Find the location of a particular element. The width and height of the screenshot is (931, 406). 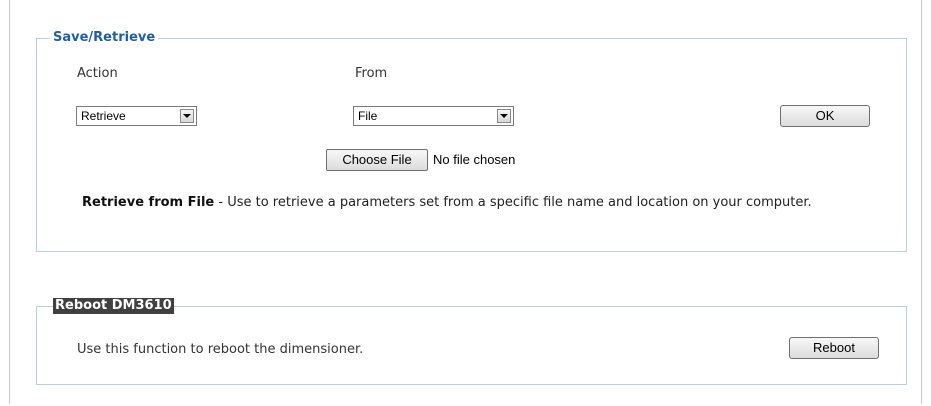

action-select: Retrieve is located at coordinates (136, 116).